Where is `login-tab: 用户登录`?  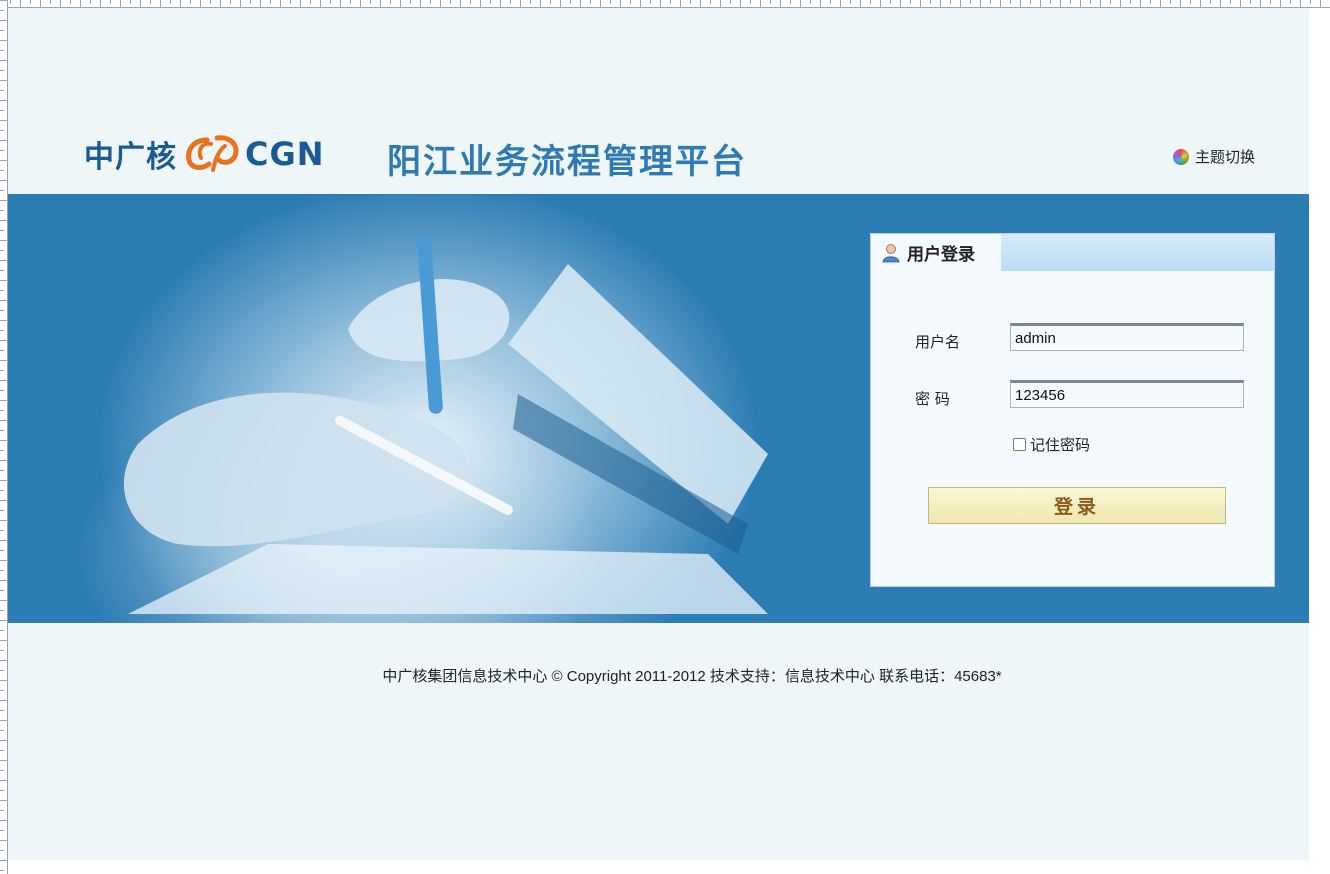
login-tab: 用户登录 is located at coordinates (936, 252).